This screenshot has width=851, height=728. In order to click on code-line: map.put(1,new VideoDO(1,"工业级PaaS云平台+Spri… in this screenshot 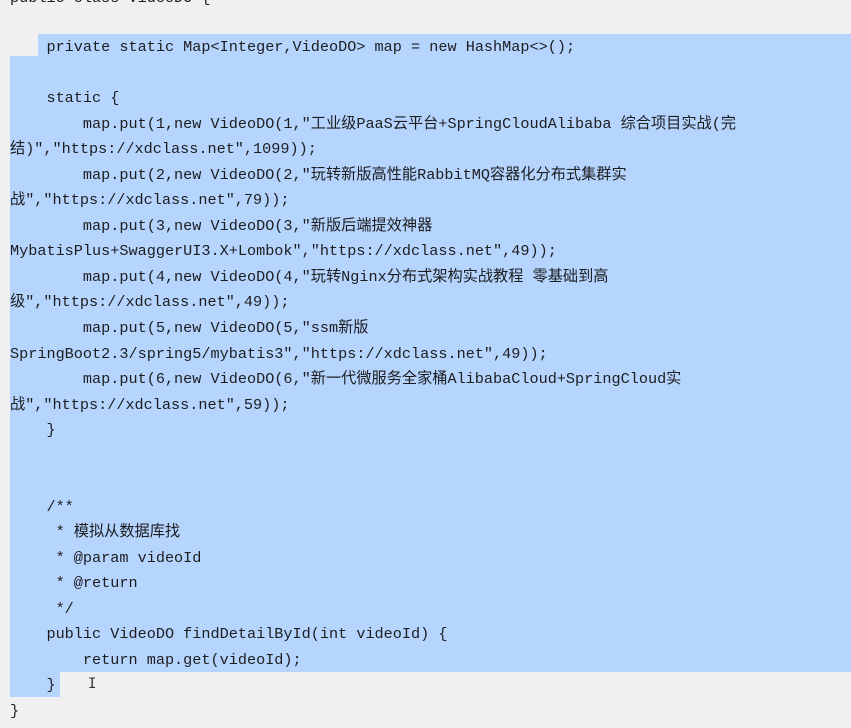, I will do `click(373, 124)`.